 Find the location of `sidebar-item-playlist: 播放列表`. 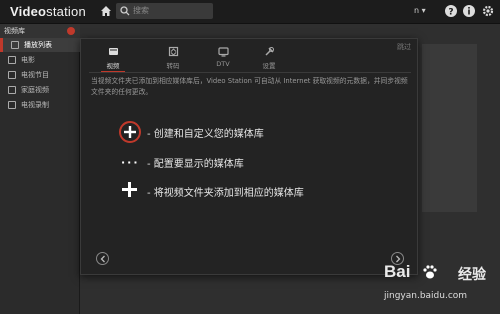

sidebar-item-playlist: 播放列表 is located at coordinates (40, 45).